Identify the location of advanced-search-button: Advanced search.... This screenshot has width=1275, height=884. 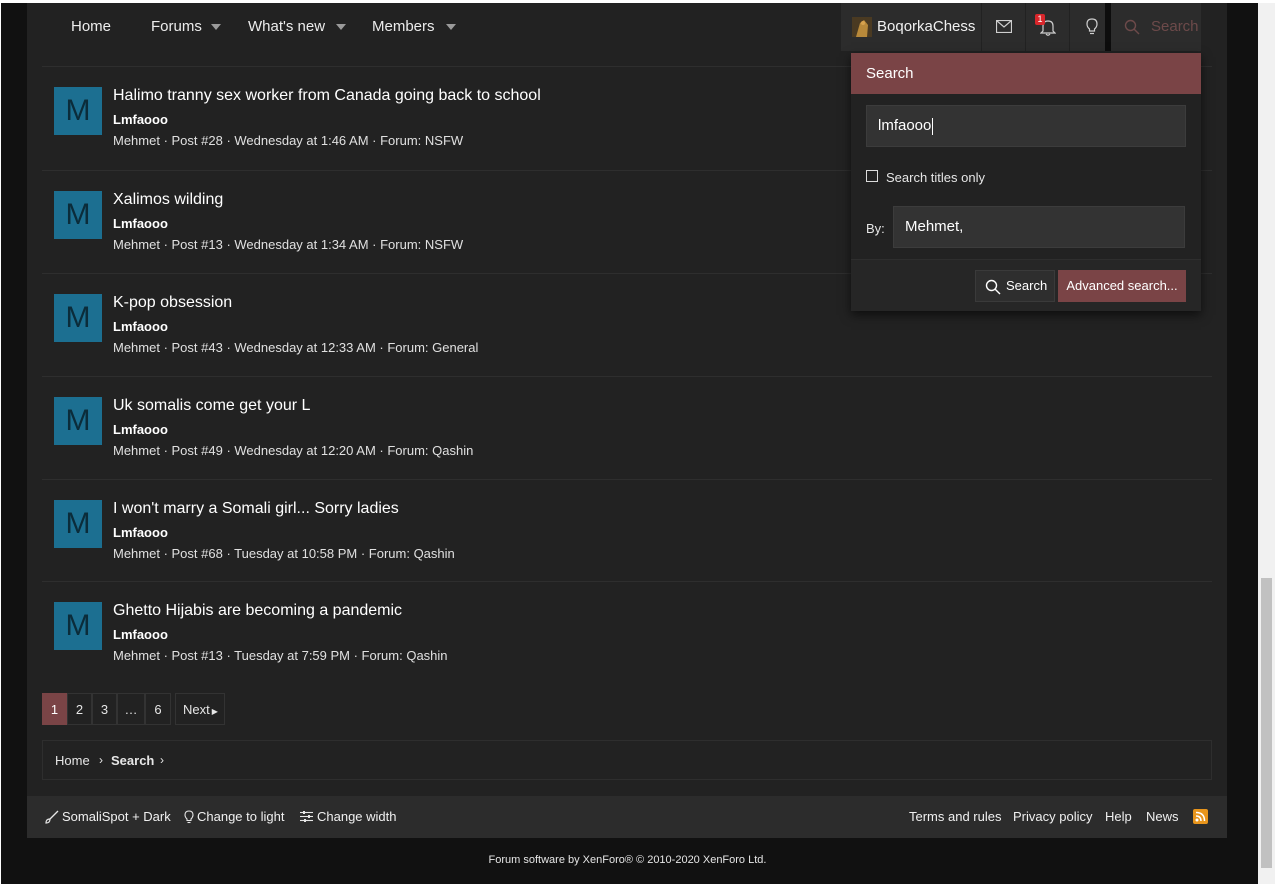
(1122, 286).